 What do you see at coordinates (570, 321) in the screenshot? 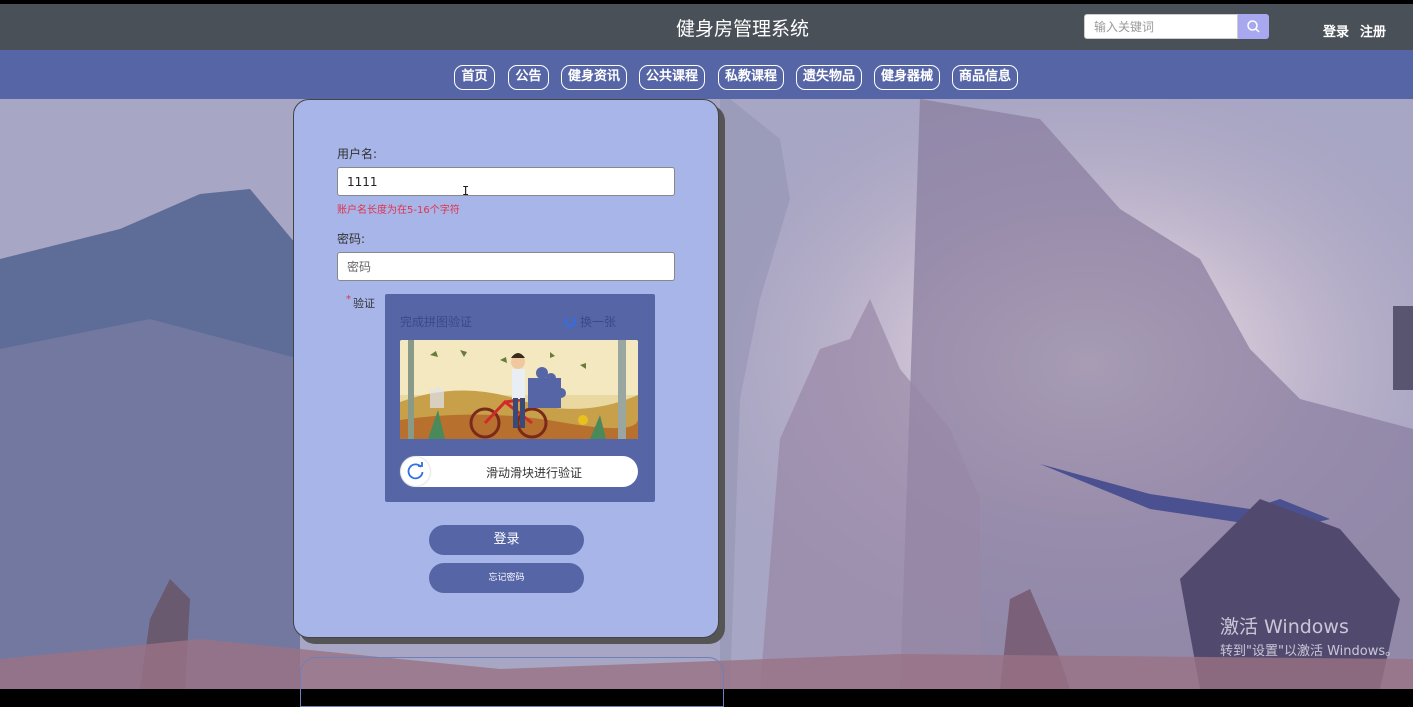
I see `refresh-icon` at bounding box center [570, 321].